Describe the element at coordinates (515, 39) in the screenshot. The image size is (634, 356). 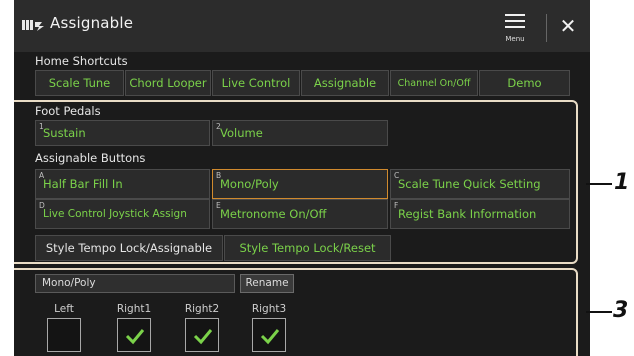
I see `menu-label: Menu` at that location.